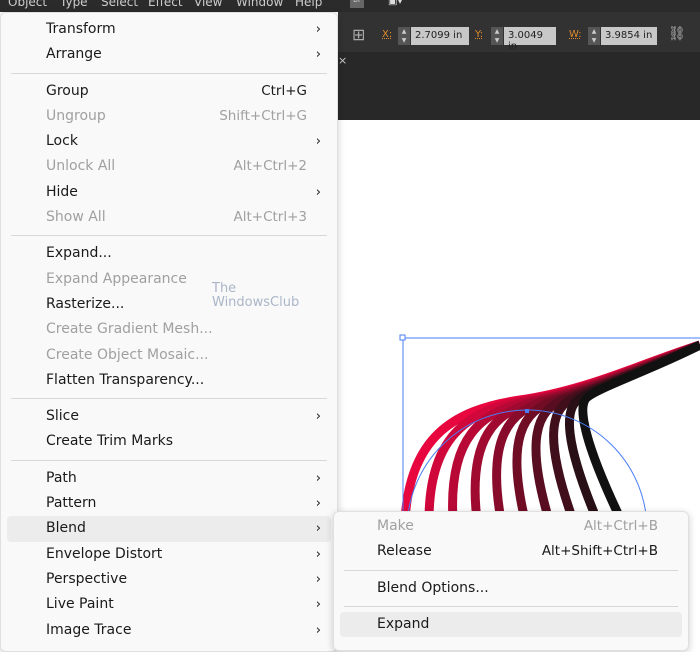 This screenshot has height=652, width=700. I want to click on blend-object, so click(550, 431).